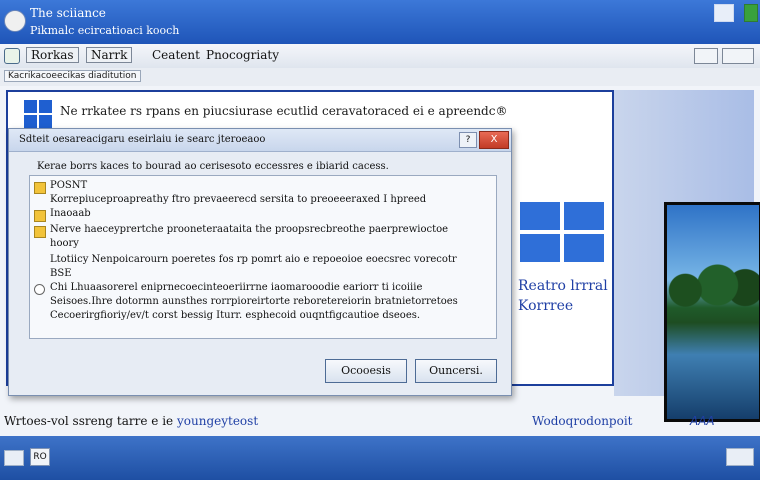 The image size is (760, 480). Describe the element at coordinates (38, 114) in the screenshot. I see `windows-logo-icon` at that location.